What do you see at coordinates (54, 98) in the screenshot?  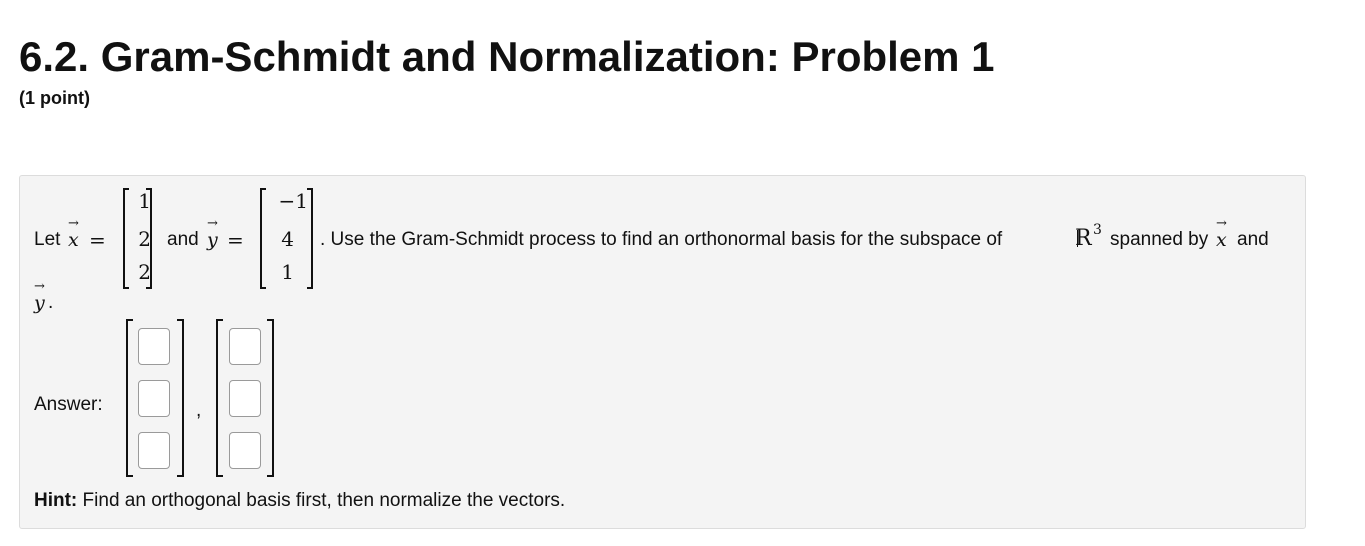 I see `points-label: (1 point)` at bounding box center [54, 98].